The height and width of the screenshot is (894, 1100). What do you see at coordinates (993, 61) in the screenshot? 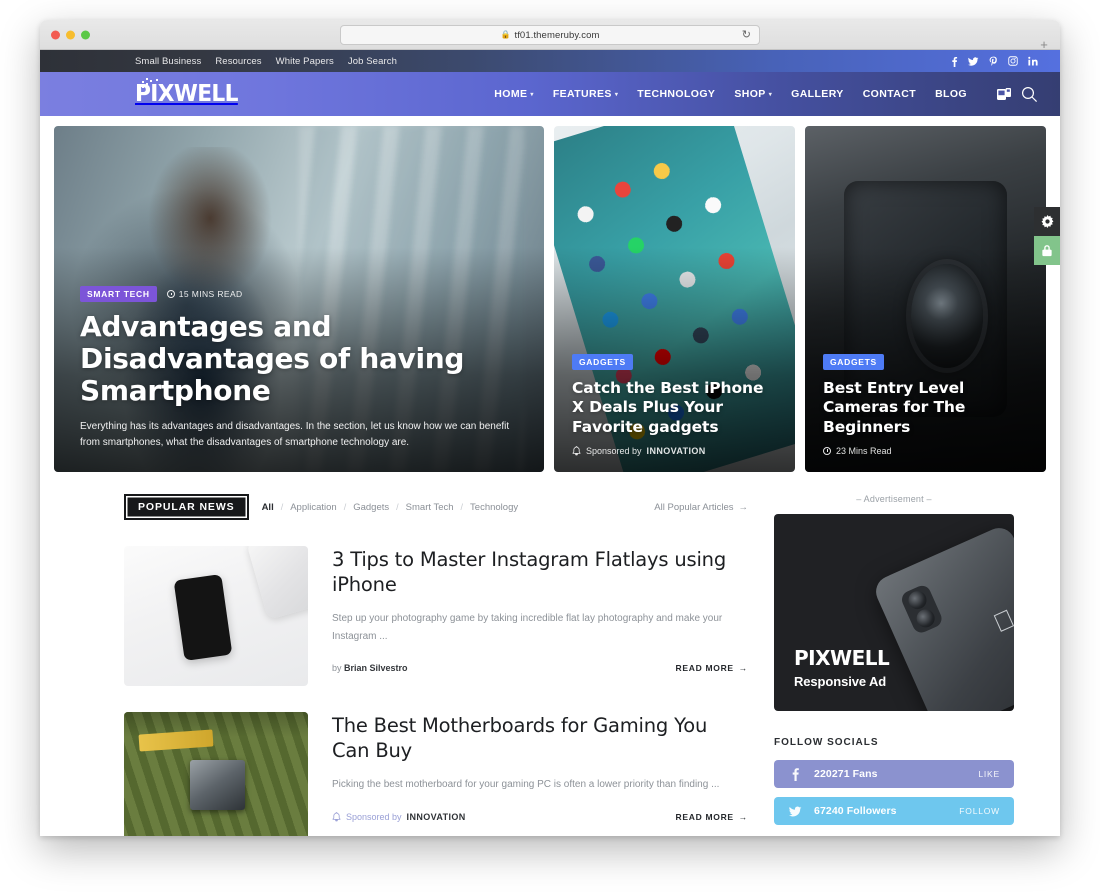
I see `pinterest-icon` at bounding box center [993, 61].